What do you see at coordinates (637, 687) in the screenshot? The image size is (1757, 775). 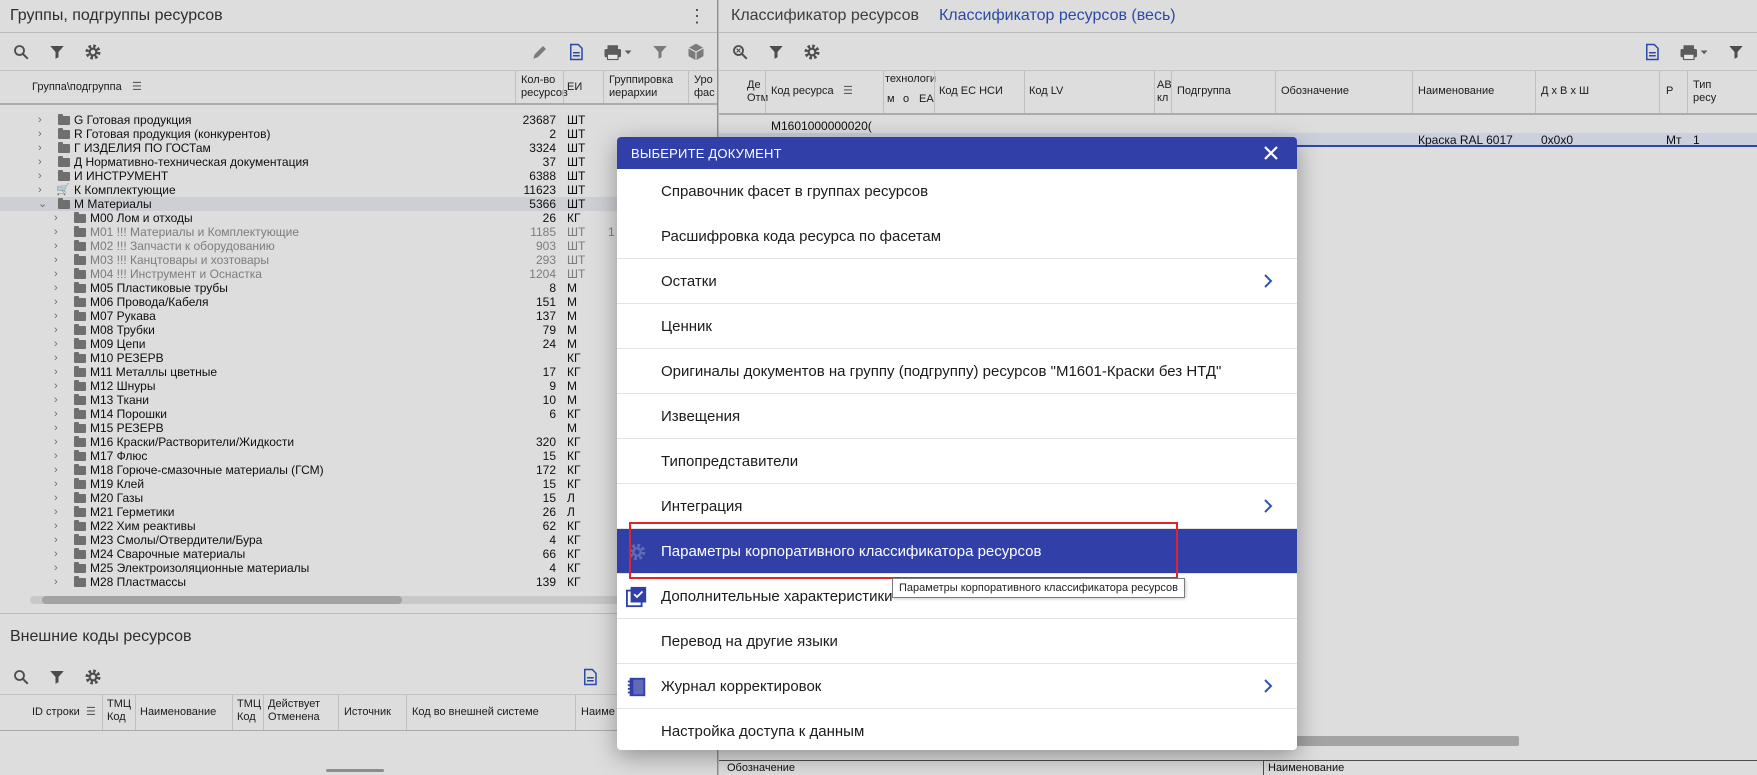 I see `journal-icon` at bounding box center [637, 687].